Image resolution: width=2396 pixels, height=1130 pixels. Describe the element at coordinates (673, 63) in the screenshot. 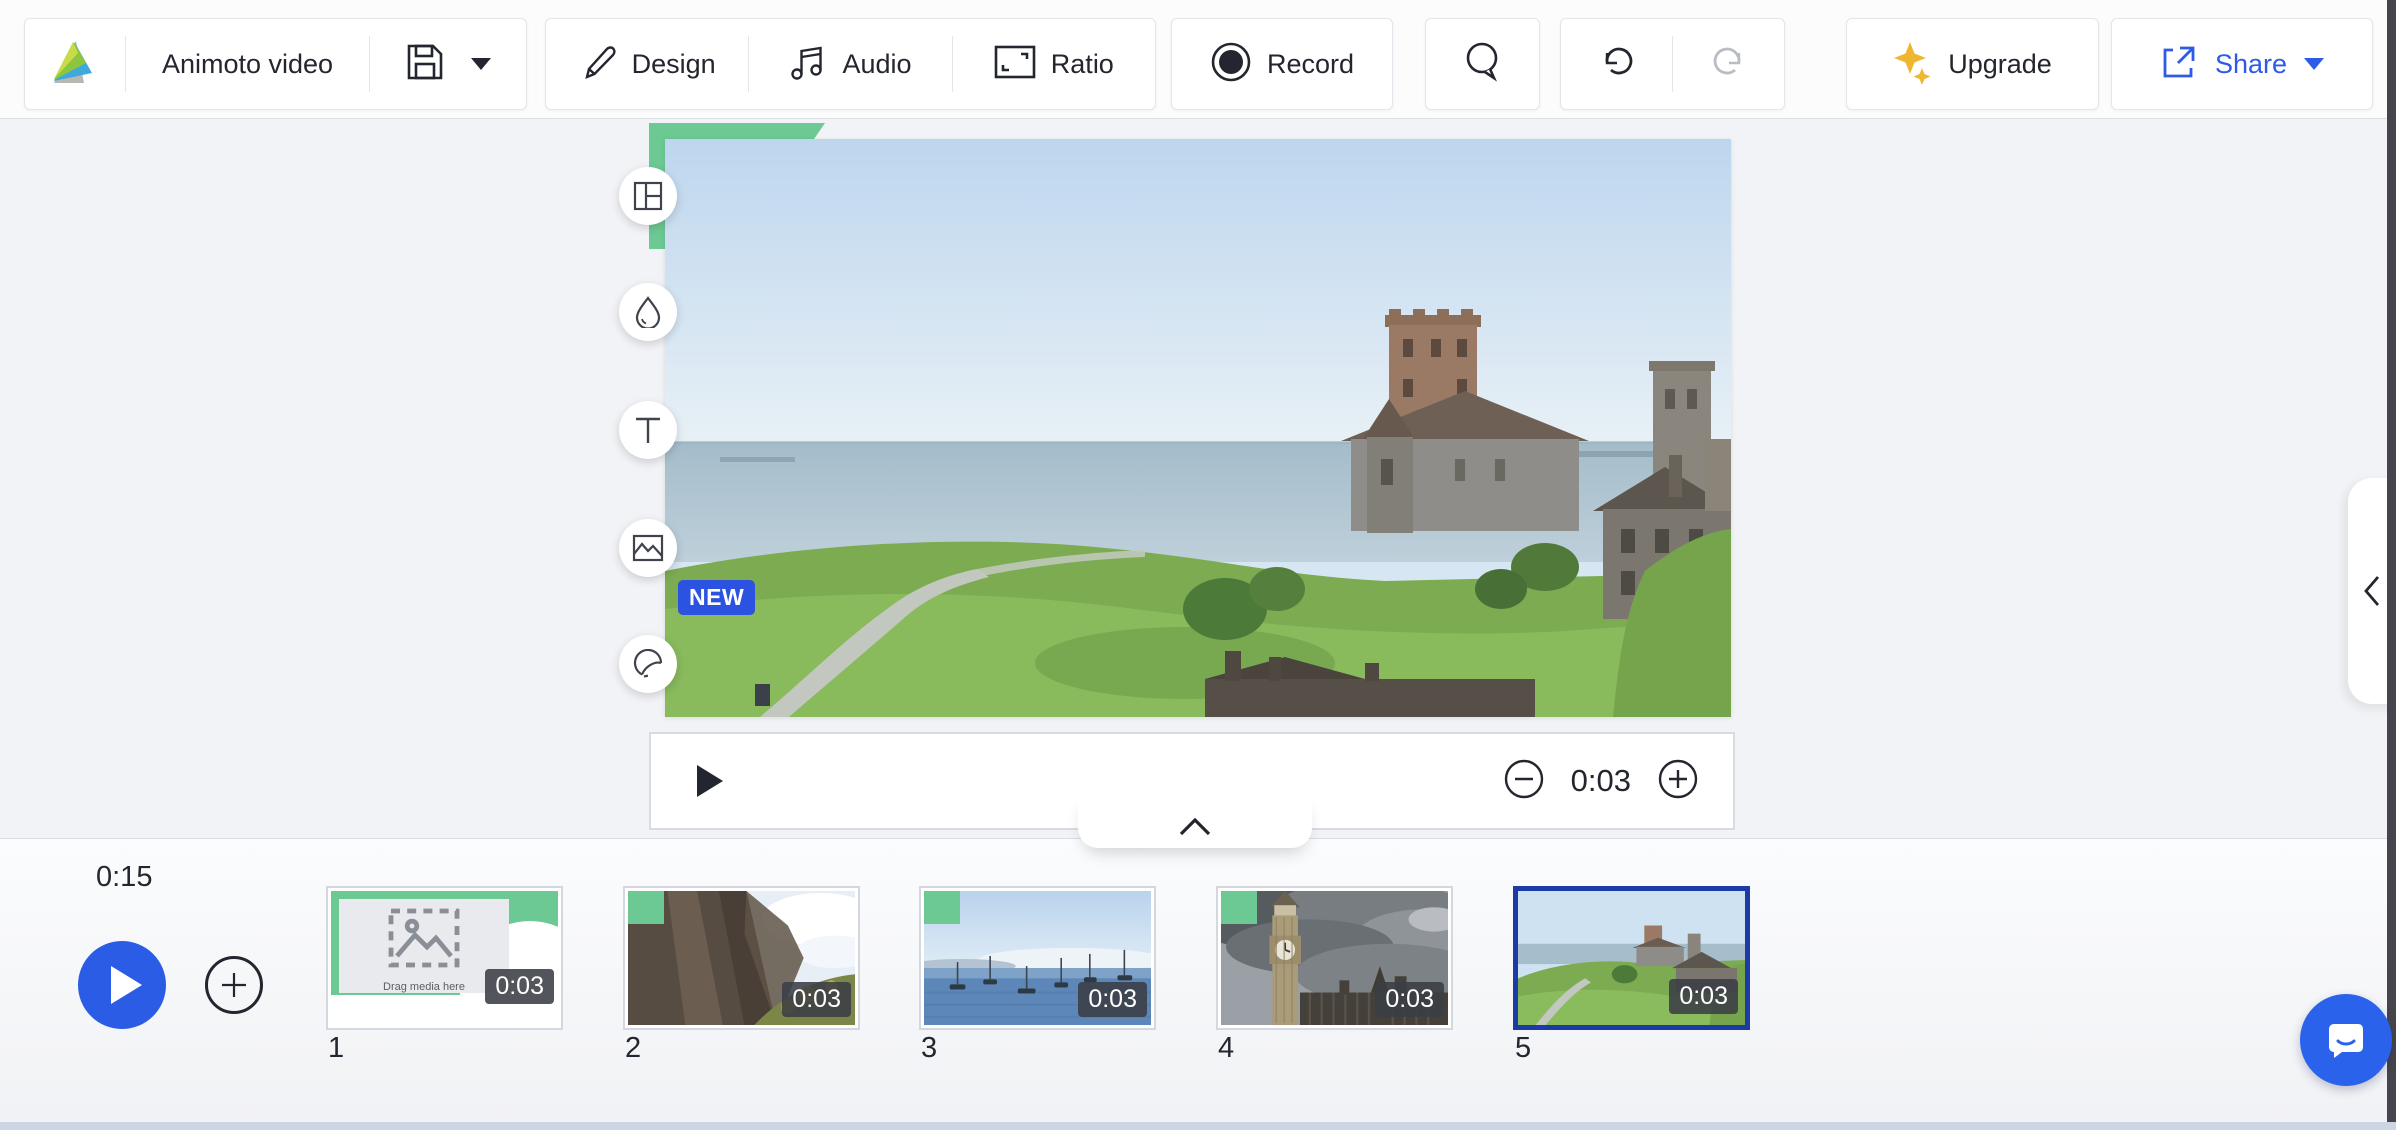

I see `design-label: Design` at that location.